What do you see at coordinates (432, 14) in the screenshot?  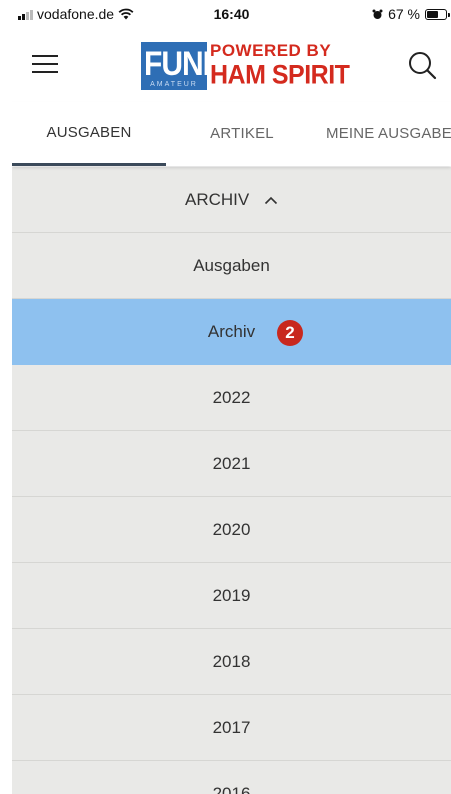 I see `battery-fill` at bounding box center [432, 14].